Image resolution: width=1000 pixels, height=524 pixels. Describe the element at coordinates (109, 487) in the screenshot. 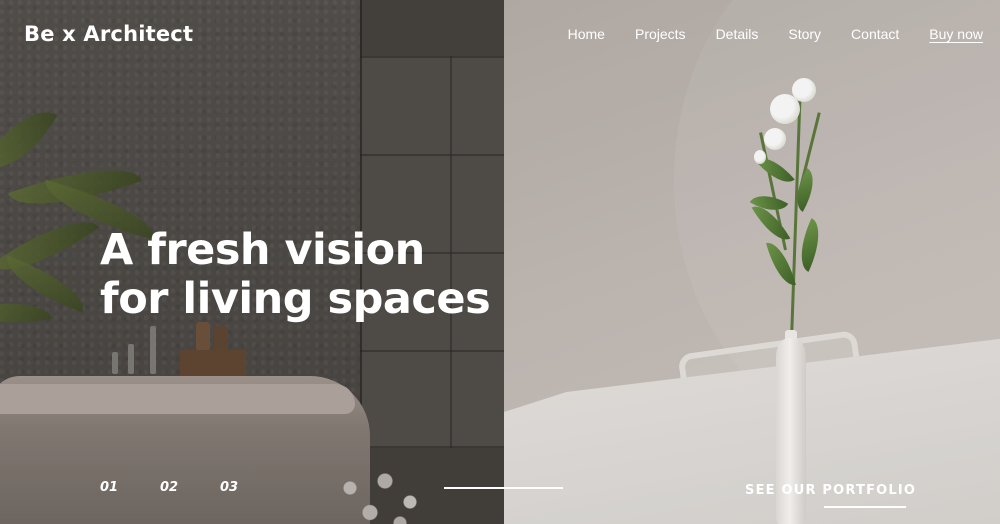

I see `slide-1-button: 01` at that location.